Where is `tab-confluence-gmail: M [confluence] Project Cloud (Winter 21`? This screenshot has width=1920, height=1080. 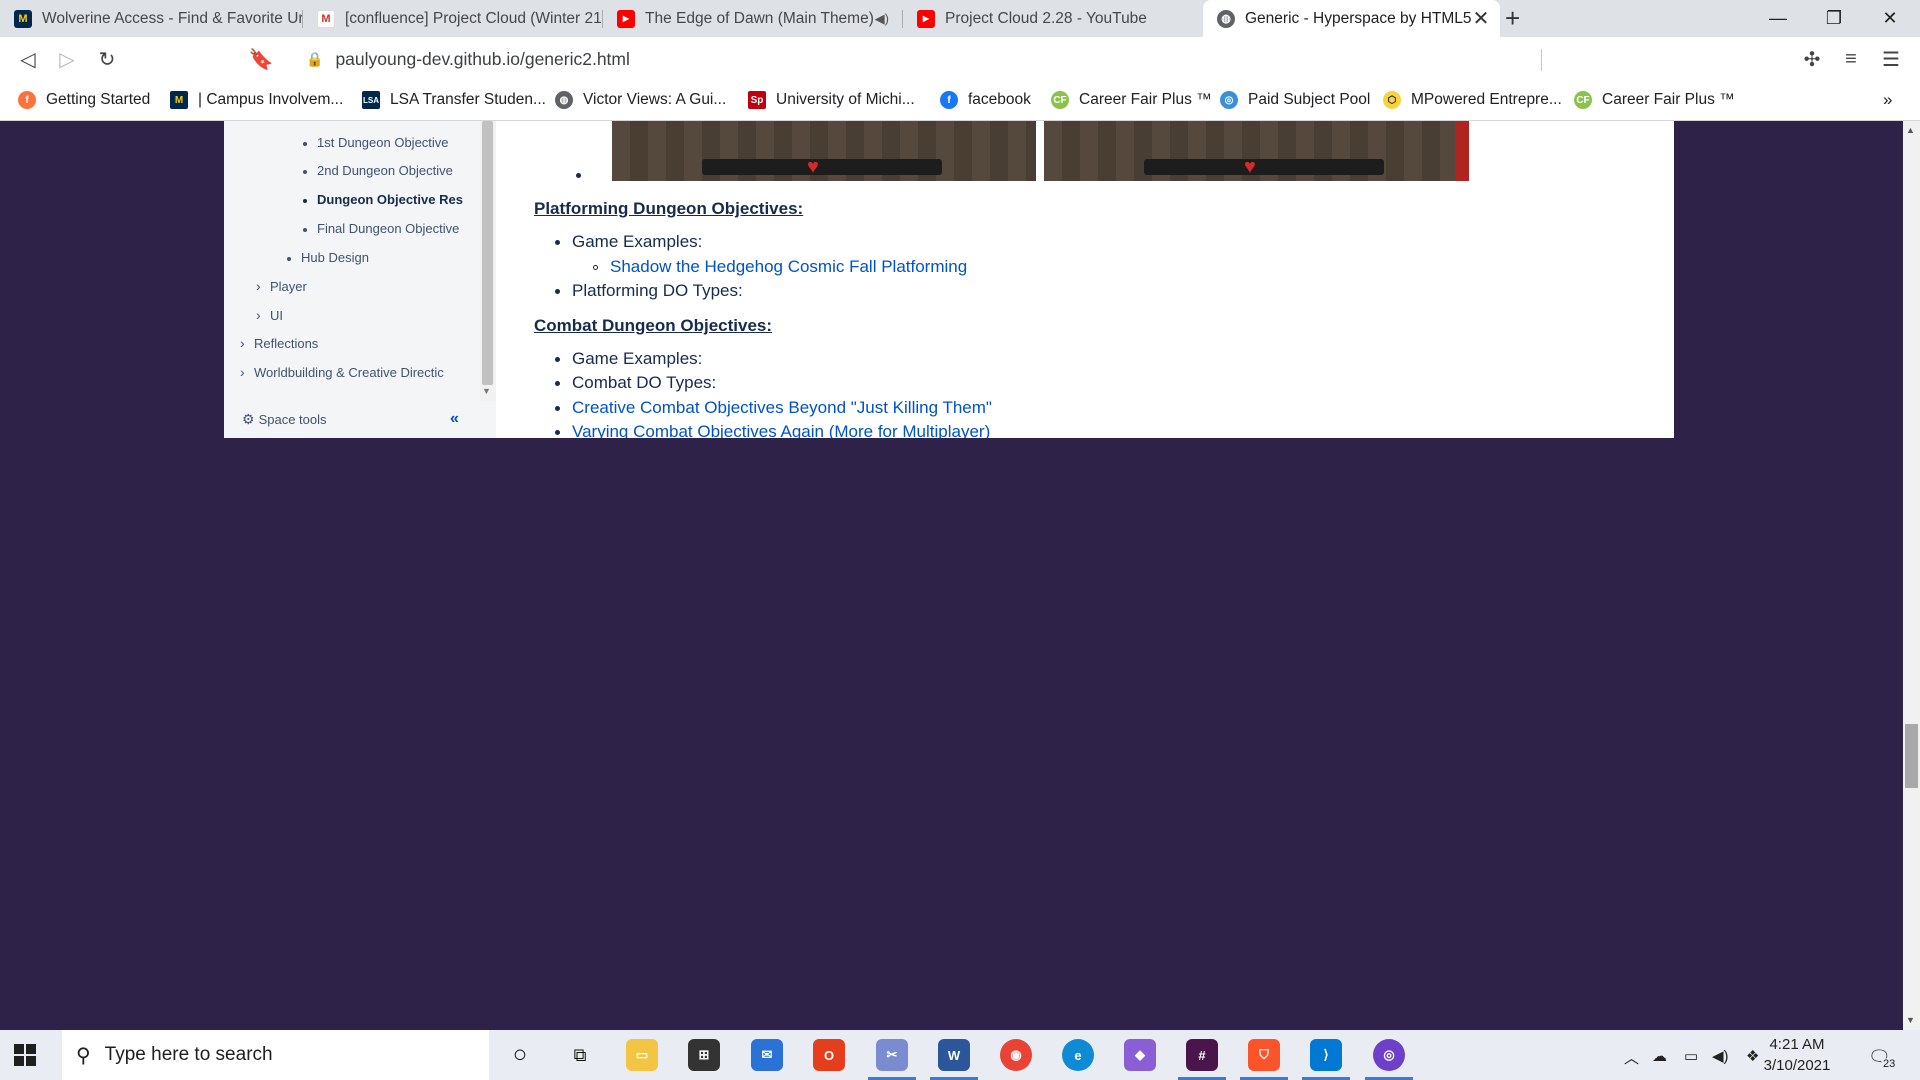 tab-confluence-gmail: M [confluence] Project Cloud (Winter 21 is located at coordinates (453, 18).